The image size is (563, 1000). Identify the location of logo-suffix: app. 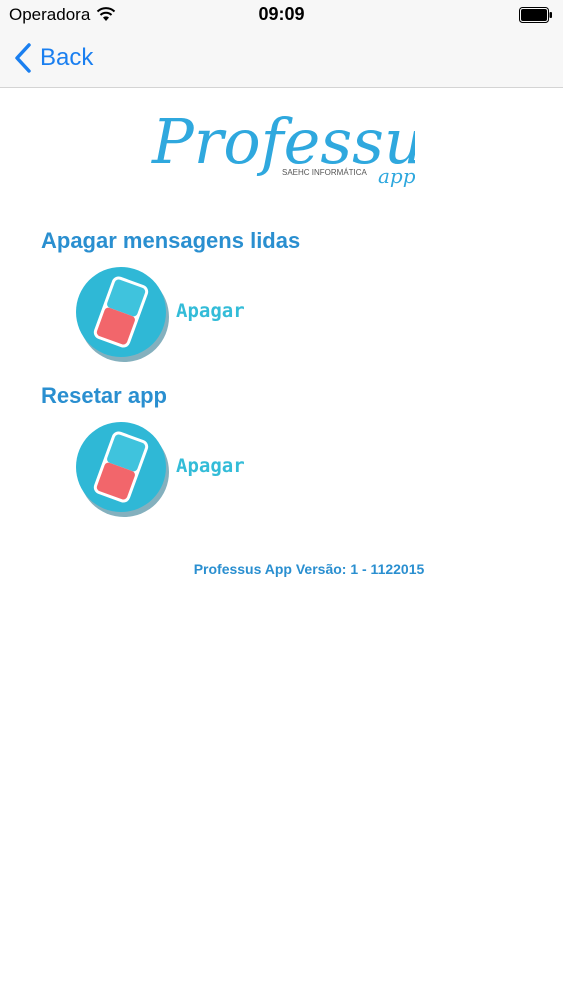
(396, 176).